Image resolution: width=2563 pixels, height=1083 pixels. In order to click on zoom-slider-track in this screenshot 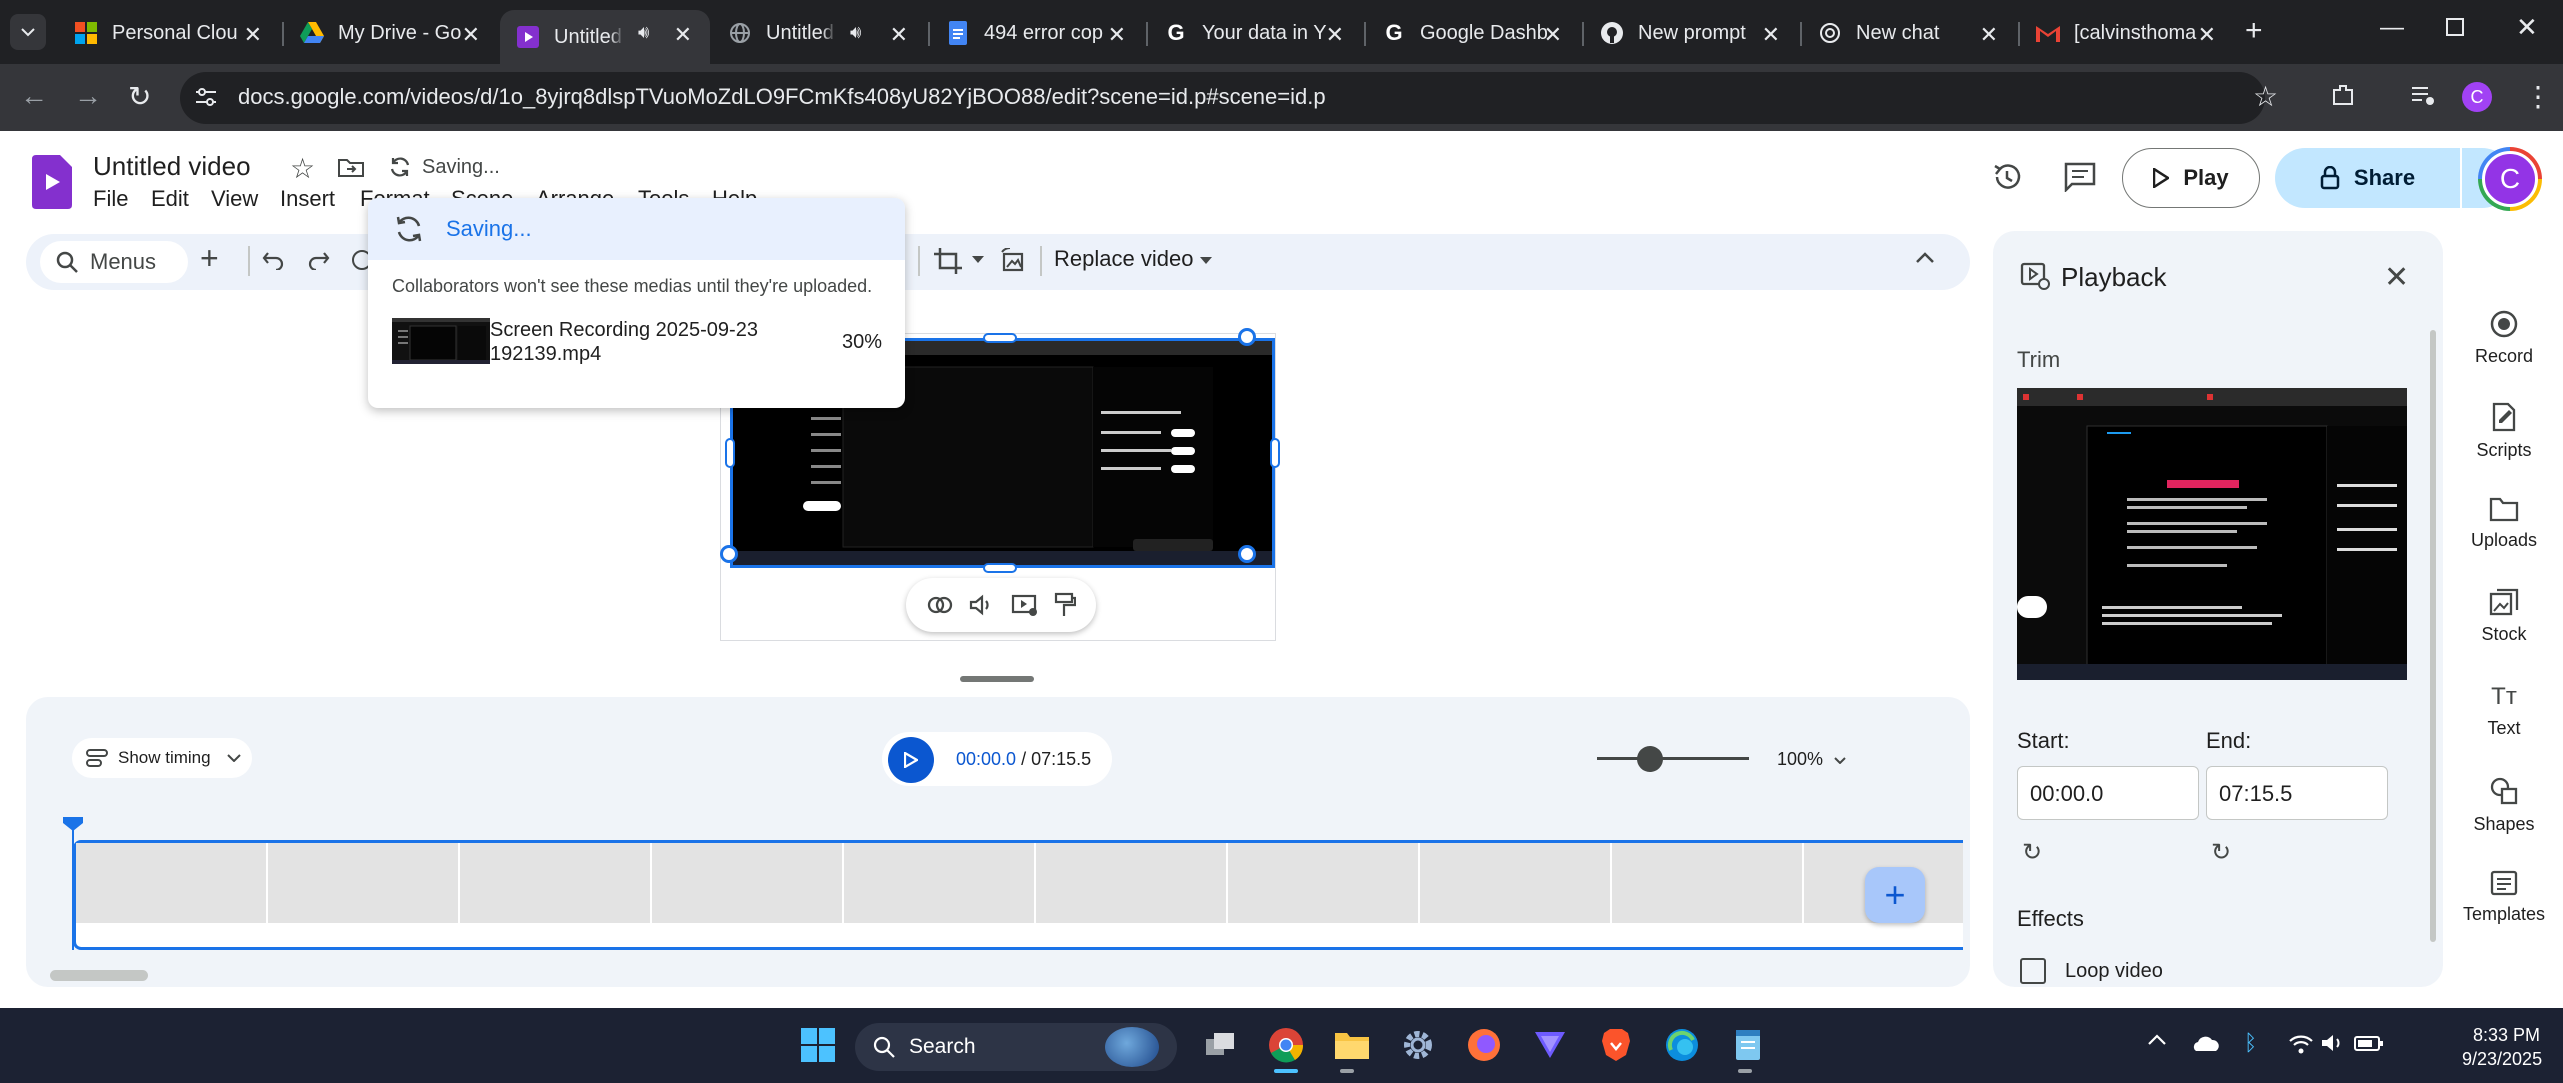, I will do `click(1673, 758)`.